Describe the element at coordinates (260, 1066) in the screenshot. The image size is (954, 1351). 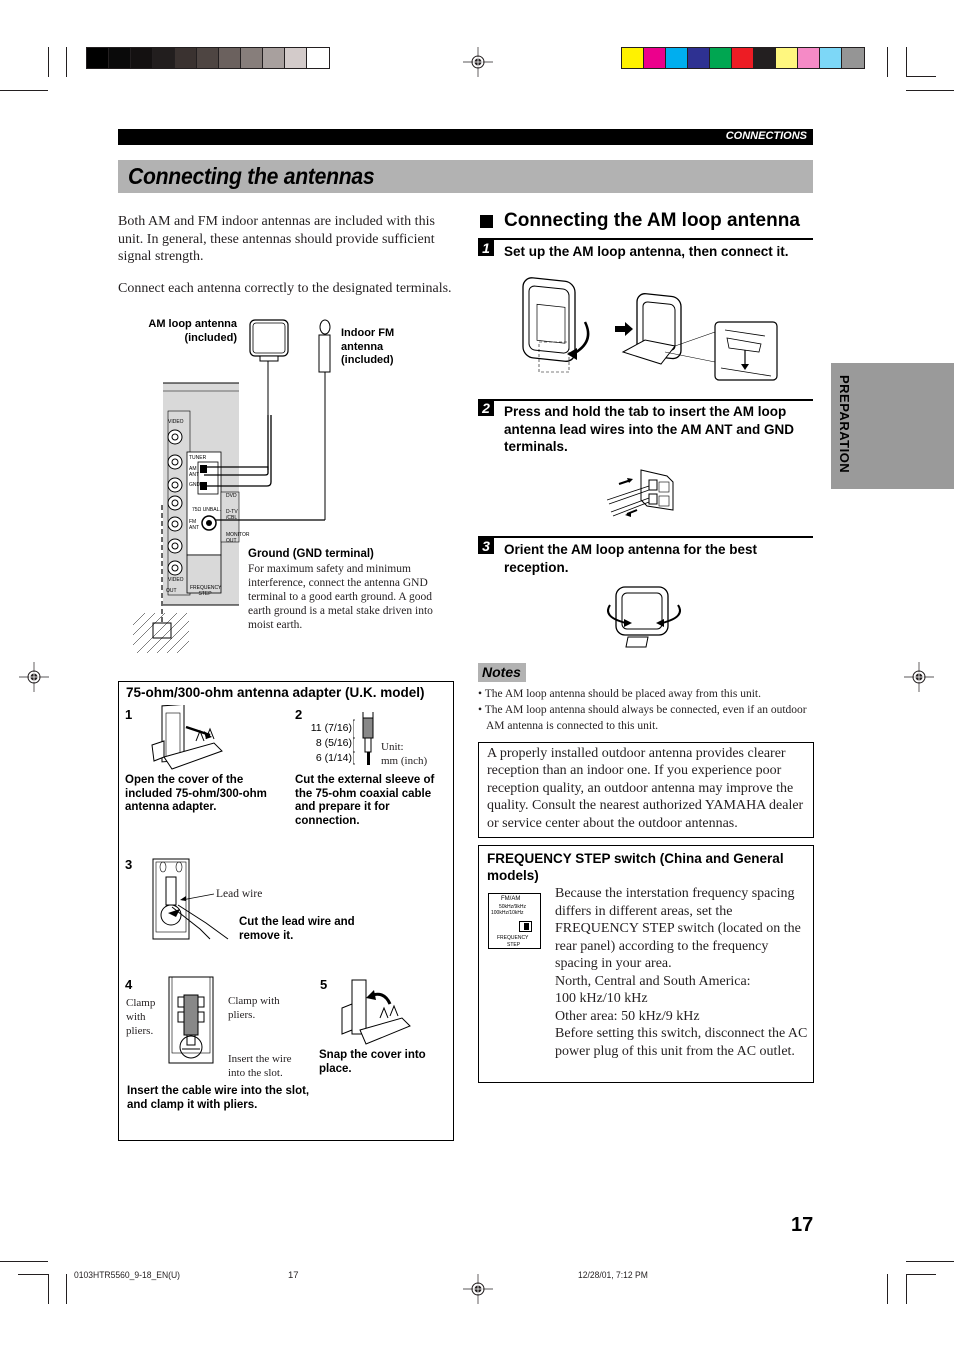
I see `insert-wire-callout: Insert the wire into the slot.` at that location.